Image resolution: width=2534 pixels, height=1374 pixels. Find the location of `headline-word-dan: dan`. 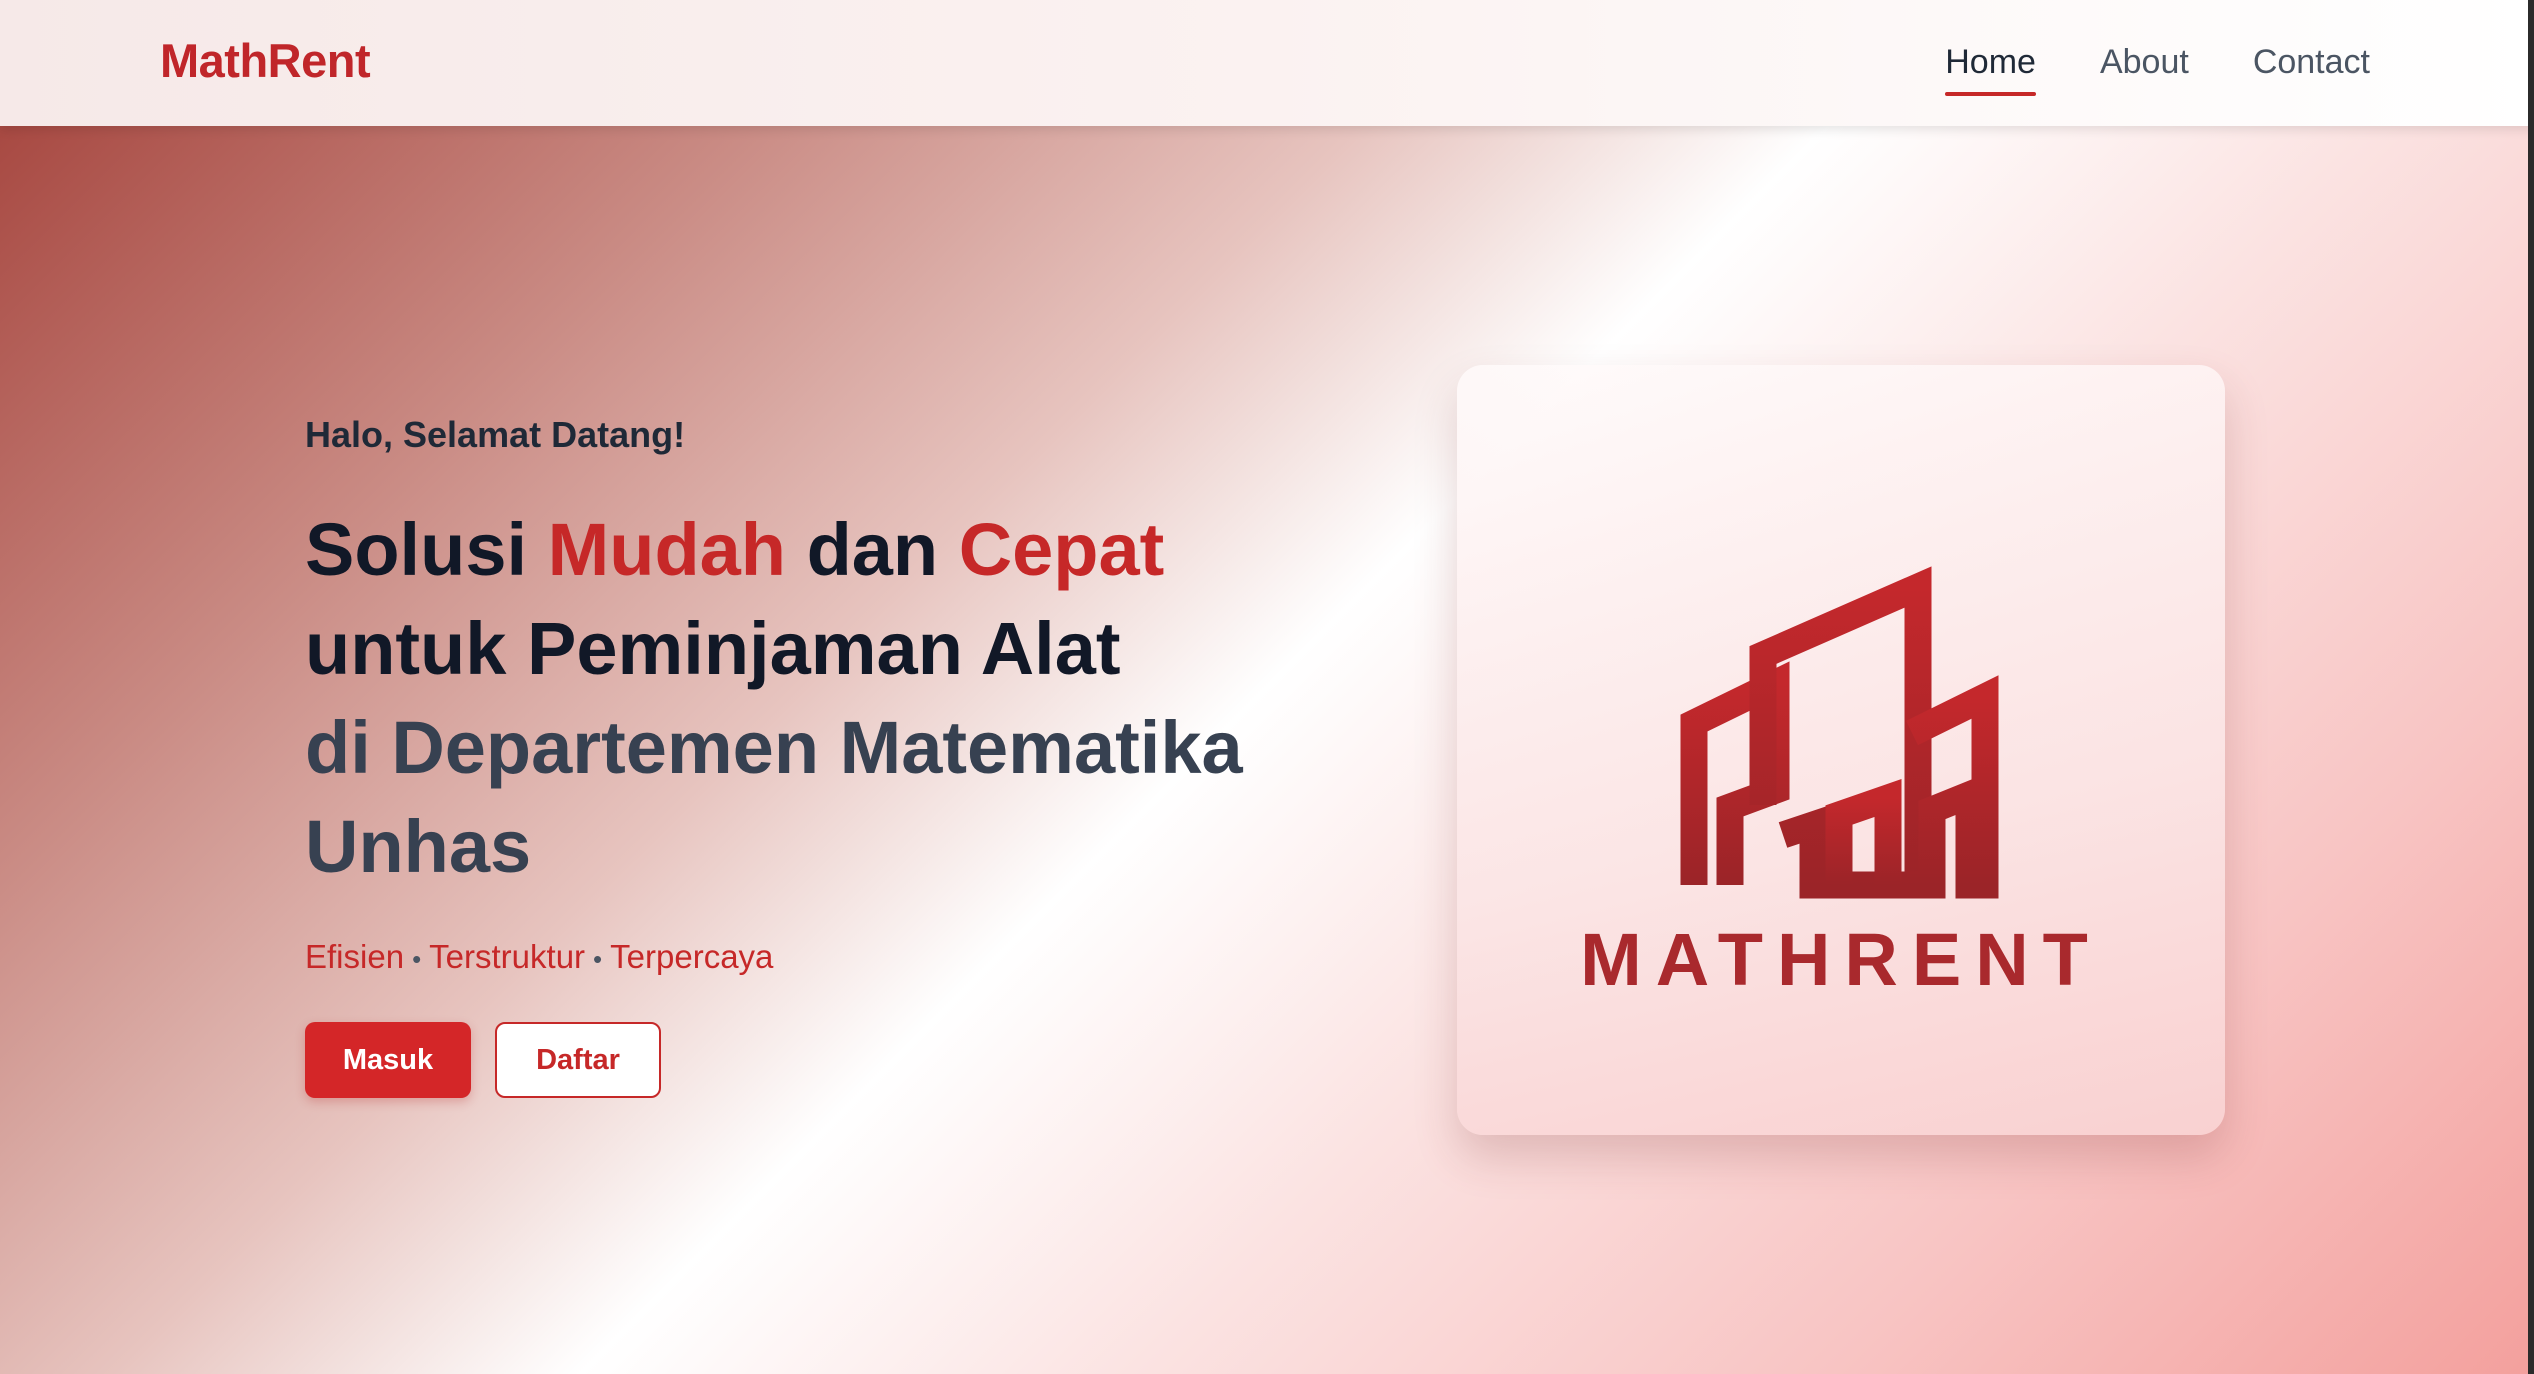

headline-word-dan: dan is located at coordinates (872, 549).